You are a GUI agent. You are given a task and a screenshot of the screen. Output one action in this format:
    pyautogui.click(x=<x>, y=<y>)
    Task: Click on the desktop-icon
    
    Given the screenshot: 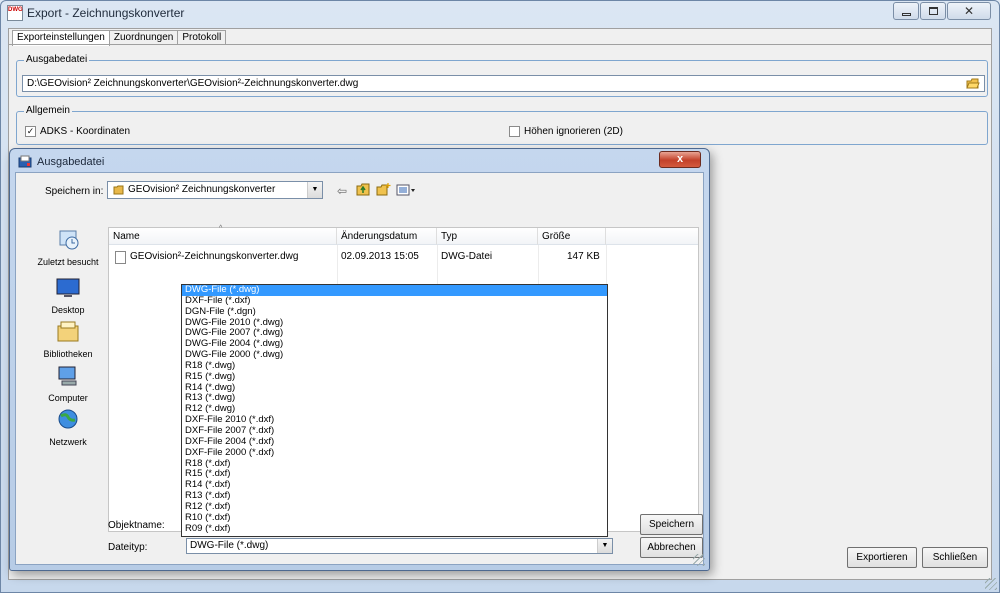 What is the action you would take?
    pyautogui.click(x=68, y=287)
    